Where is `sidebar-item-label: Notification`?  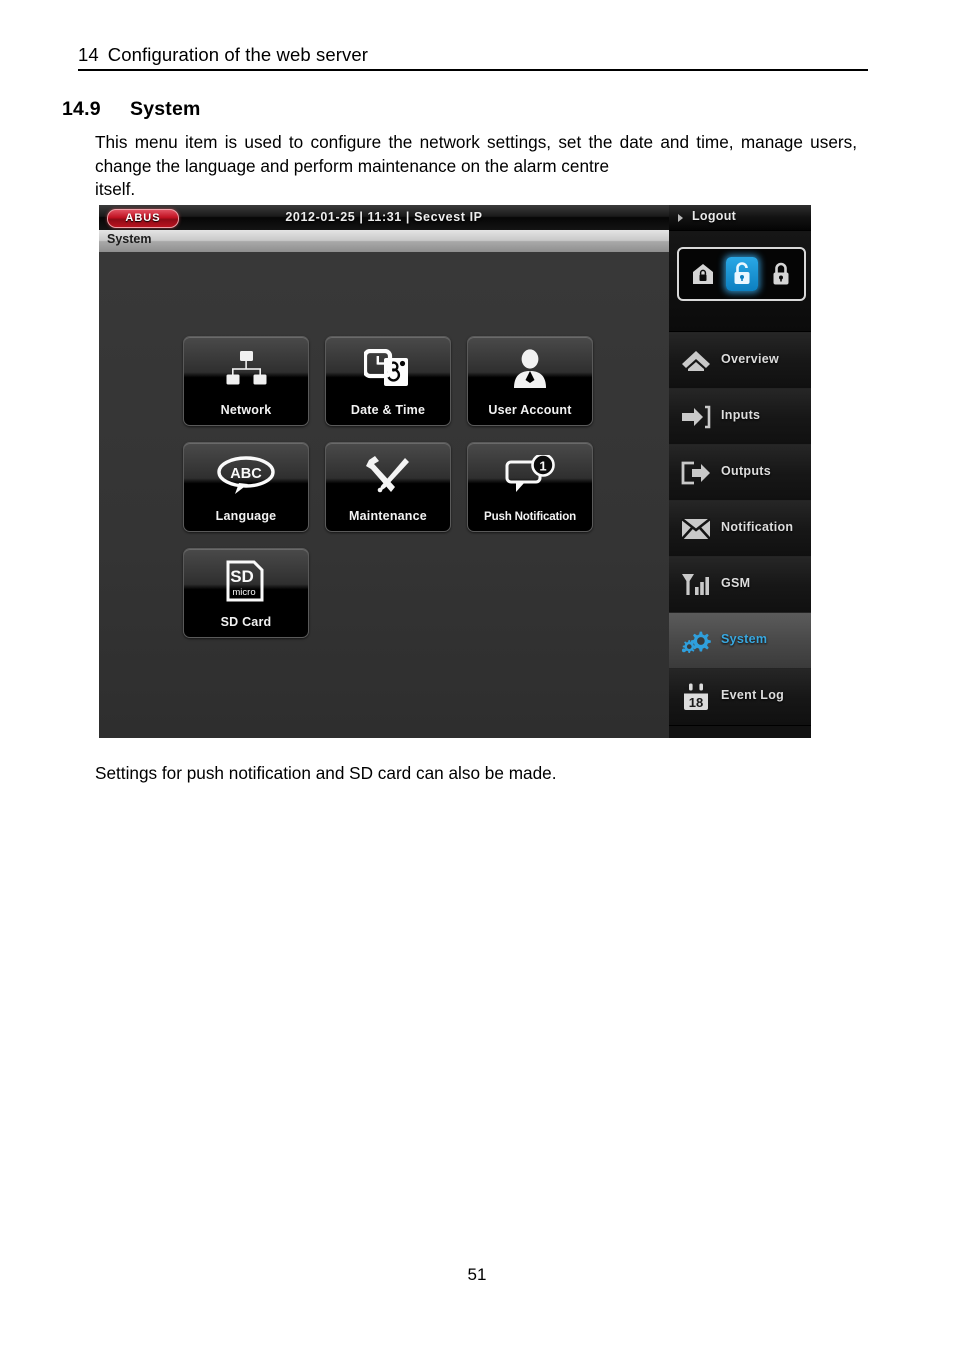 sidebar-item-label: Notification is located at coordinates (757, 527).